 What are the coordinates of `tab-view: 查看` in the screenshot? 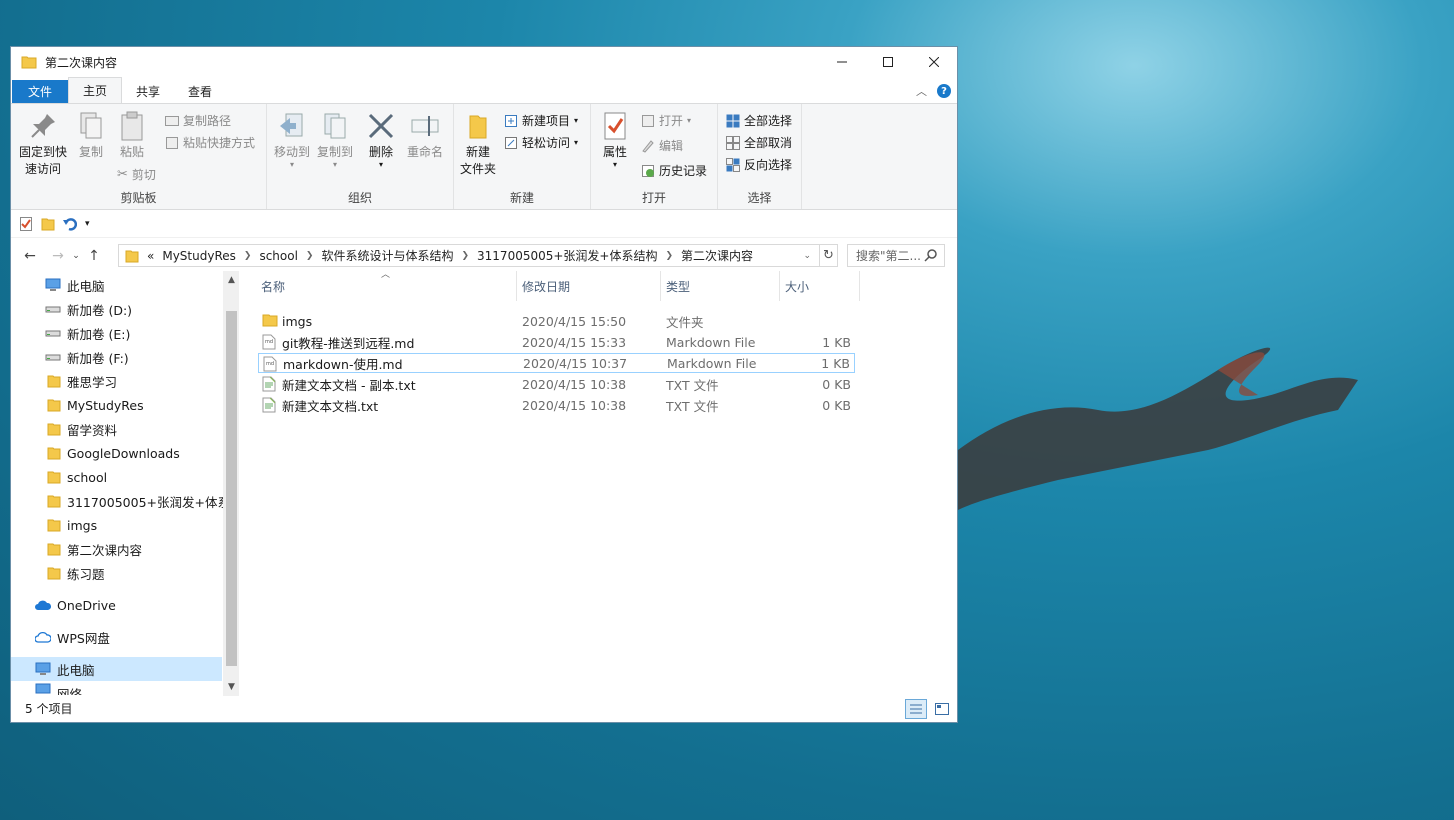 It's located at (200, 91).